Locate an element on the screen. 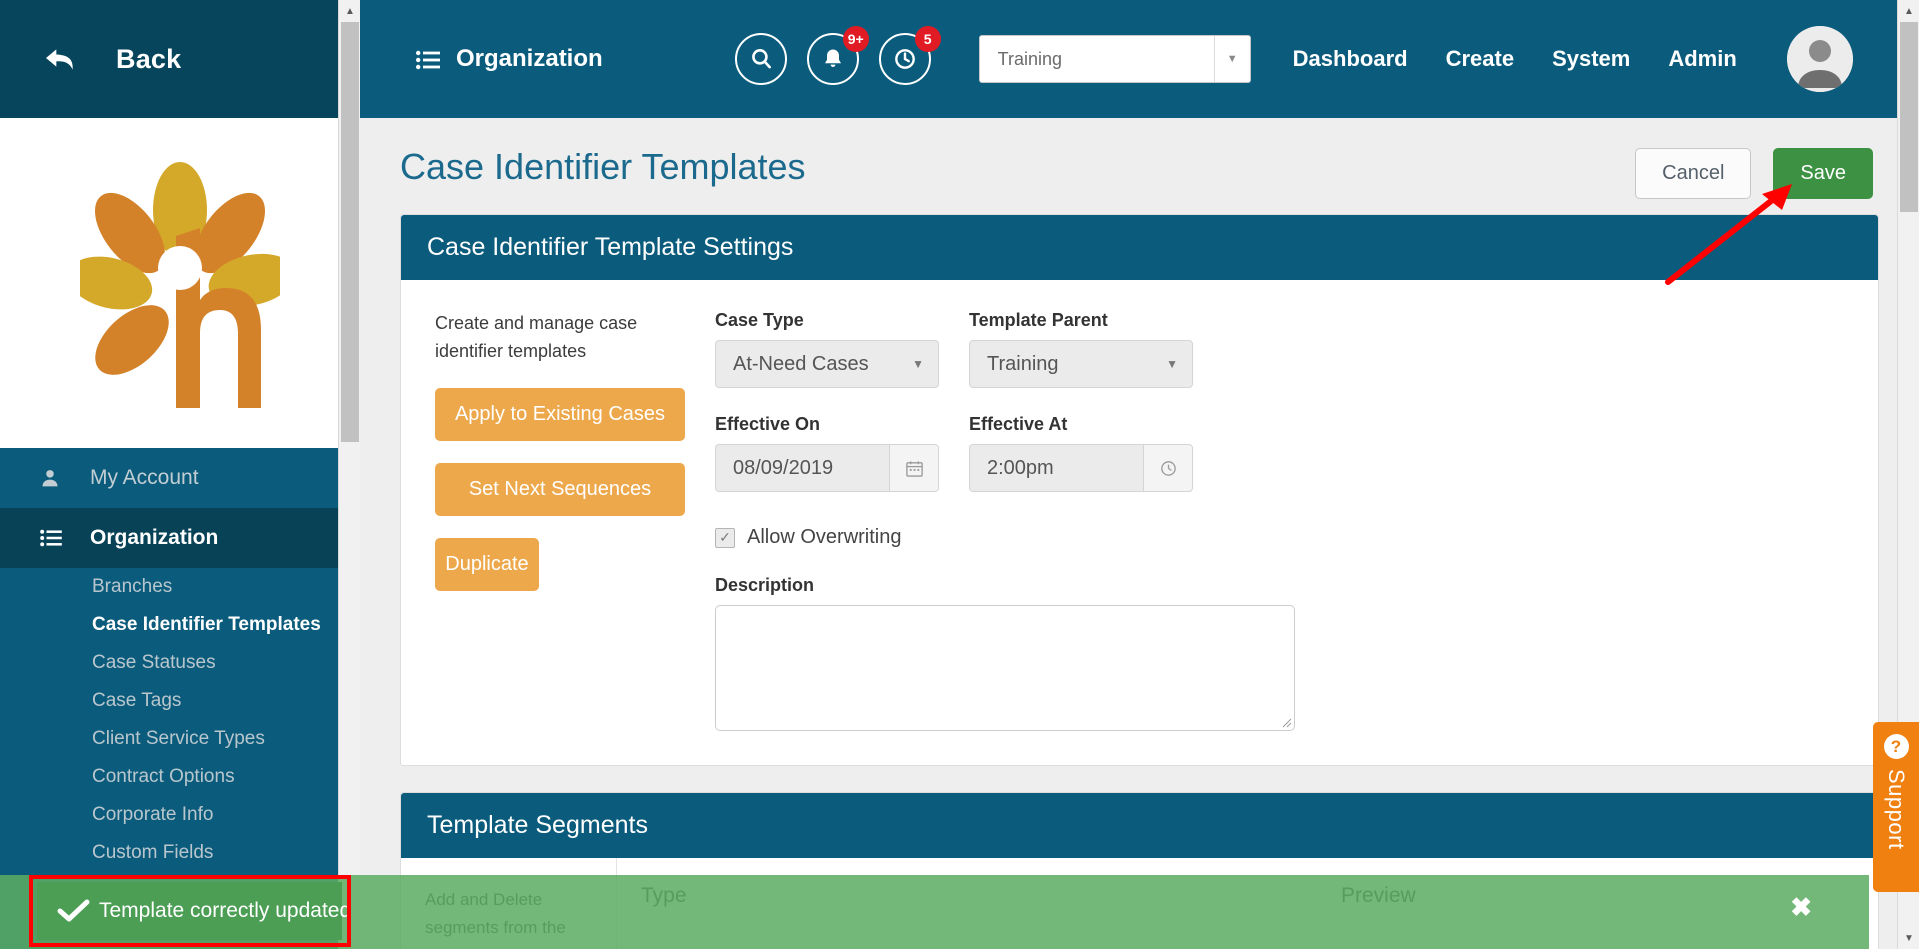 The image size is (1919, 949). effective-at-input: 2:00pm is located at coordinates (1056, 468).